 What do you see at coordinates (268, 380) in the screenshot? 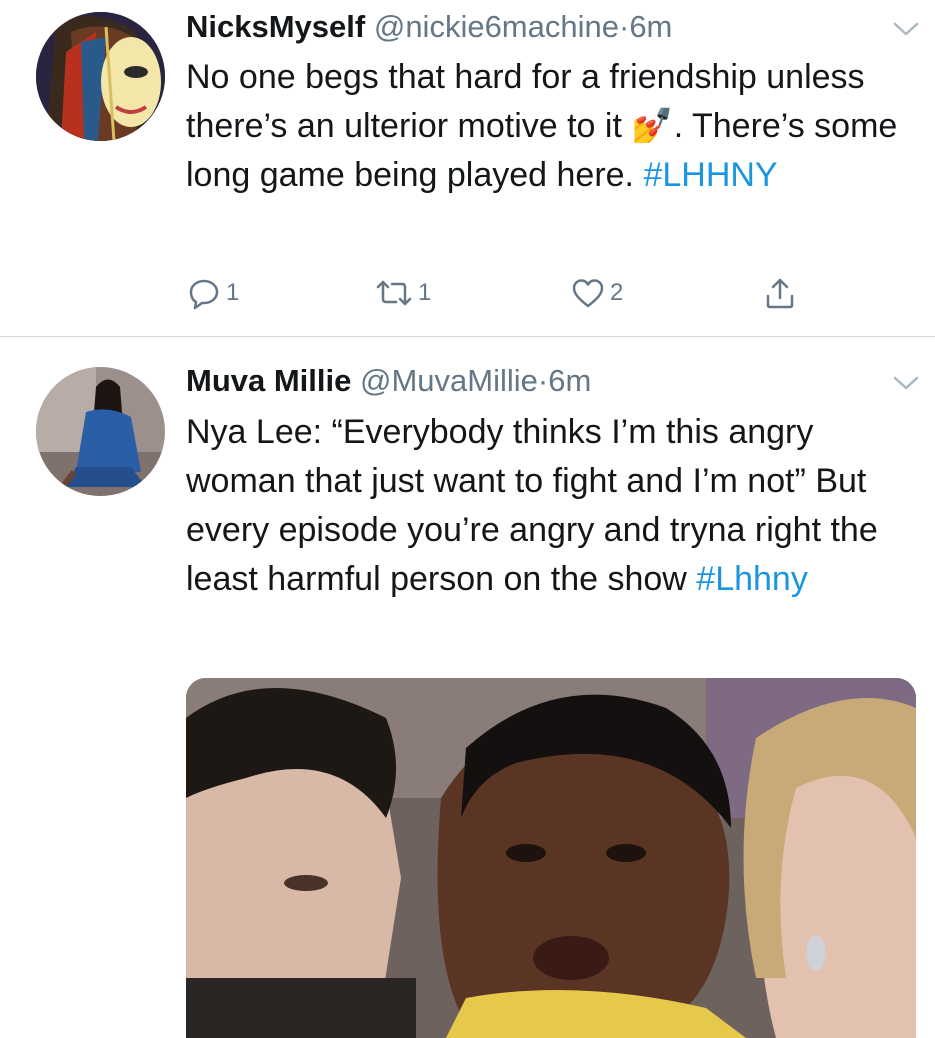
I see `display-name: Muva Millie` at bounding box center [268, 380].